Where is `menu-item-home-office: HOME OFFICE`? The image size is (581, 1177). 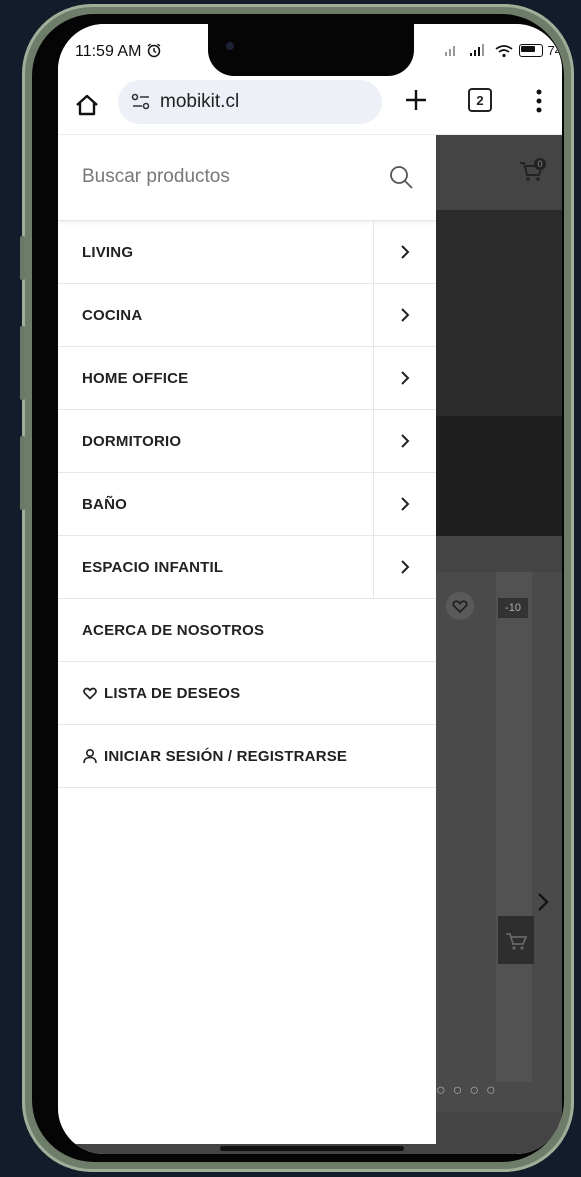
menu-item-home-office: HOME OFFICE is located at coordinates (247, 378).